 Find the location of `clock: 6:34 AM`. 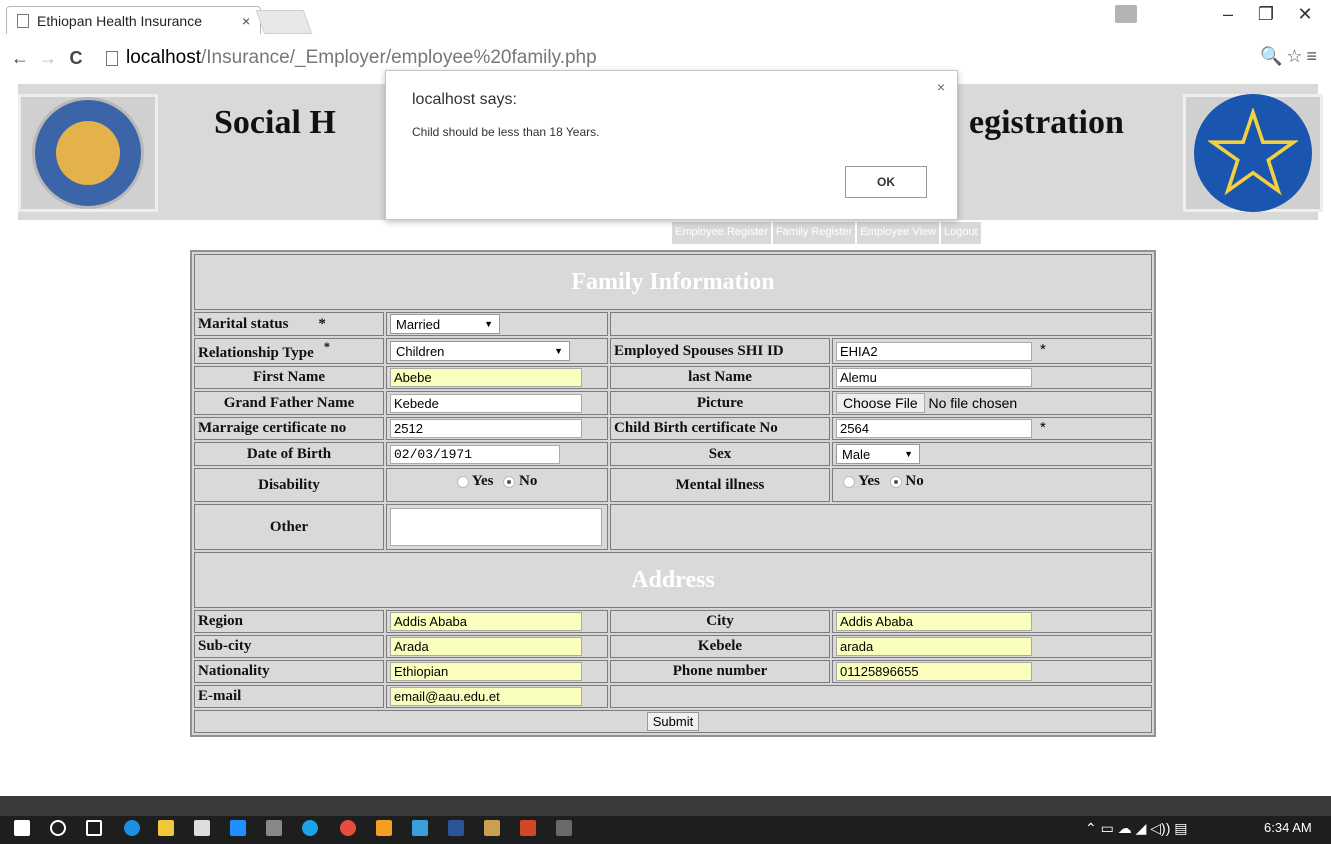

clock: 6:34 AM is located at coordinates (1288, 827).